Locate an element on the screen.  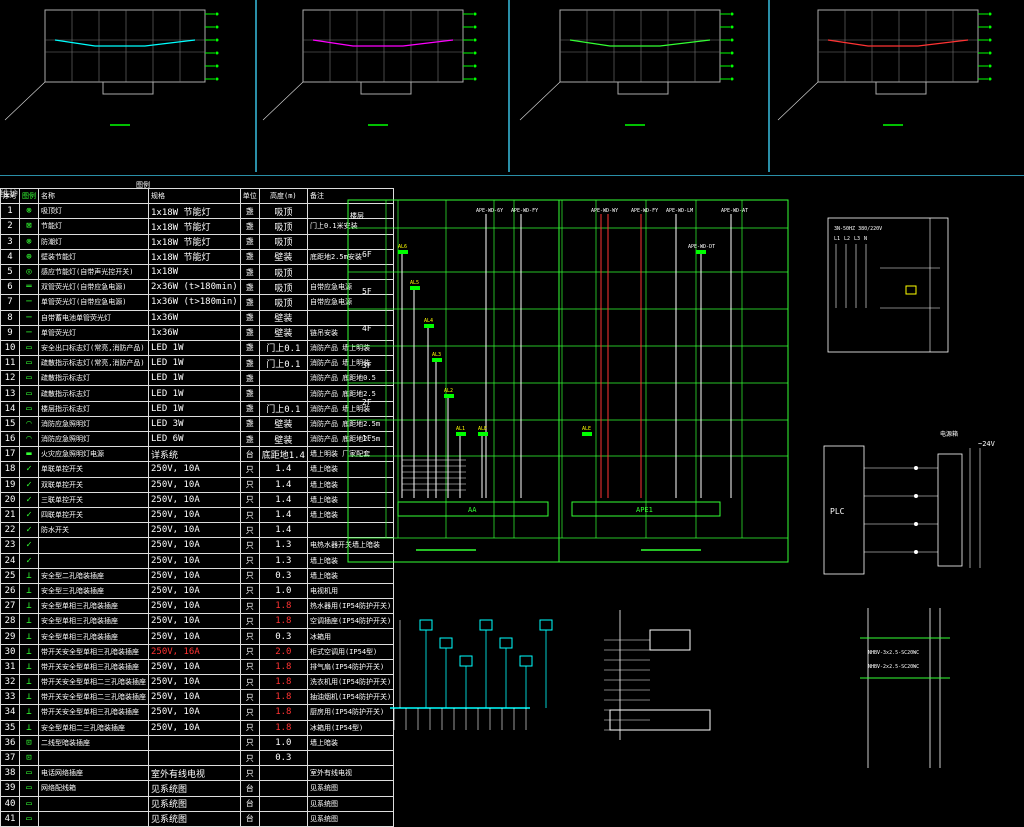
table-cell-no: 30 is located at coordinates (10, 651).